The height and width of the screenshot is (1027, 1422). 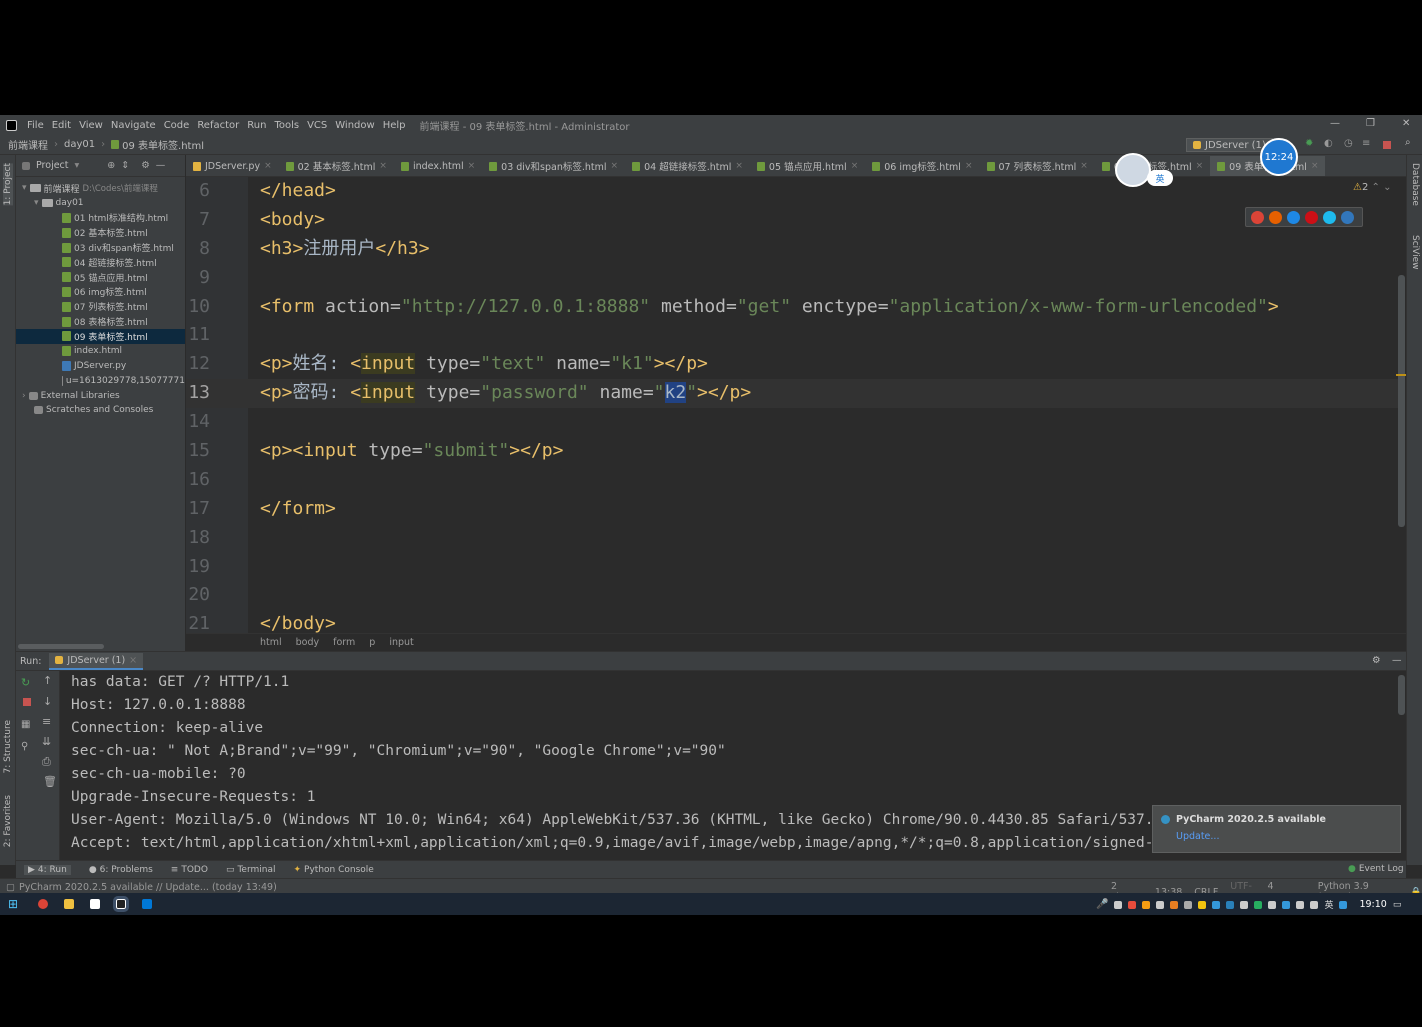 What do you see at coordinates (8, 184) in the screenshot?
I see `project-tool-tab: 1: Project` at bounding box center [8, 184].